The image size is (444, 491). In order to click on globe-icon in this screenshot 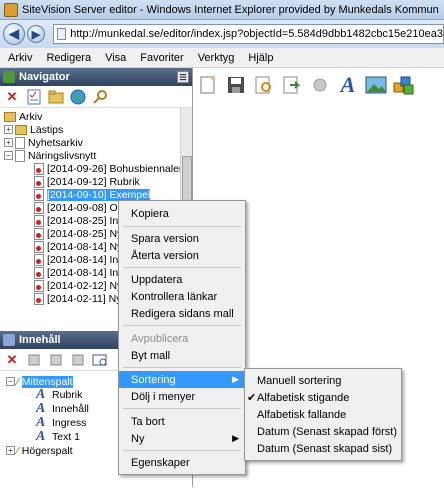, I will do `click(78, 97)`.